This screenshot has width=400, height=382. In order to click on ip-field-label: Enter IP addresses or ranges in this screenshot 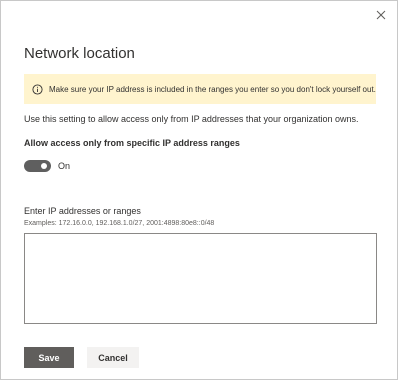, I will do `click(82, 211)`.